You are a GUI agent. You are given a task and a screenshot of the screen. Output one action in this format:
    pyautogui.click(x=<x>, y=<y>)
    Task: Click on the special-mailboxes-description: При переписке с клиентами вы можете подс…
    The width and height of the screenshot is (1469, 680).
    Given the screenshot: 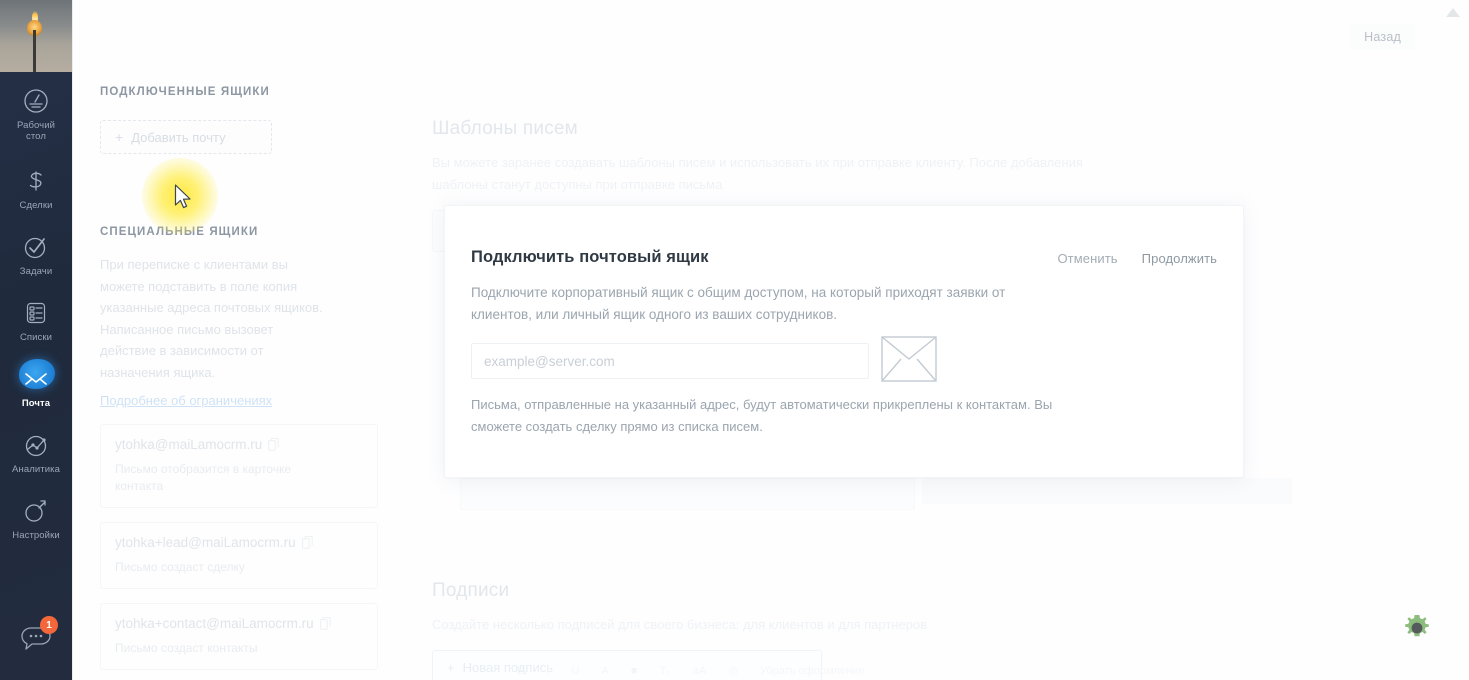 What is the action you would take?
    pyautogui.click(x=211, y=318)
    